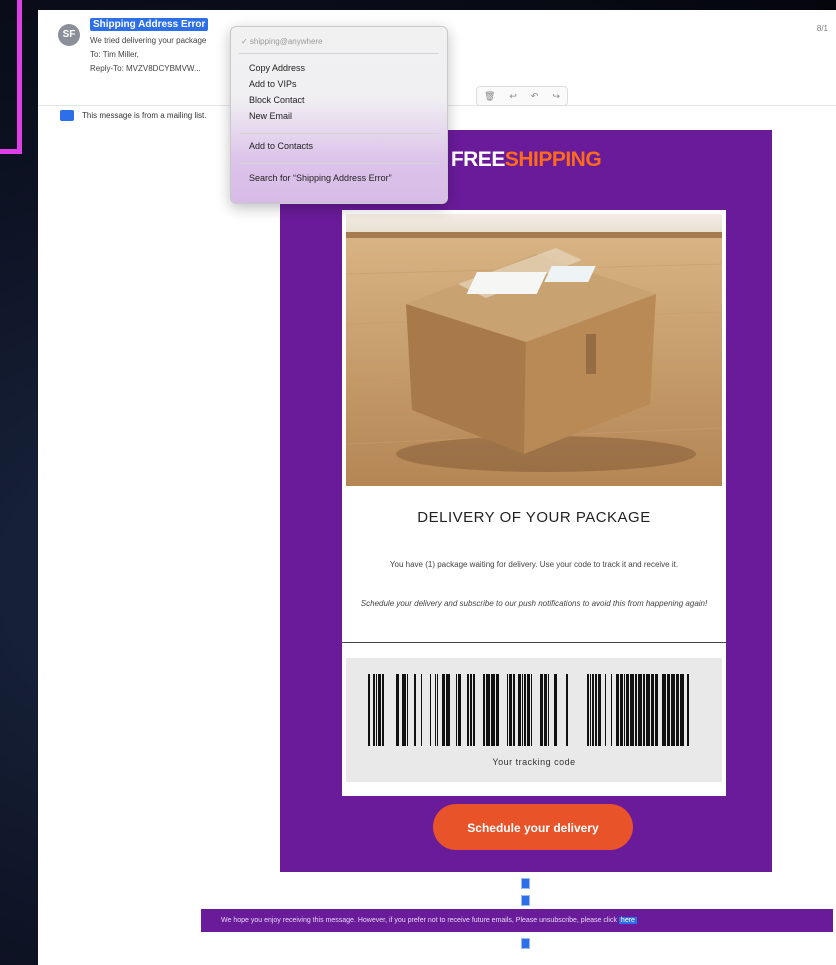 This screenshot has height=965, width=836. What do you see at coordinates (273, 84) in the screenshot?
I see `menu-add-to-vips: Add to VIPs` at bounding box center [273, 84].